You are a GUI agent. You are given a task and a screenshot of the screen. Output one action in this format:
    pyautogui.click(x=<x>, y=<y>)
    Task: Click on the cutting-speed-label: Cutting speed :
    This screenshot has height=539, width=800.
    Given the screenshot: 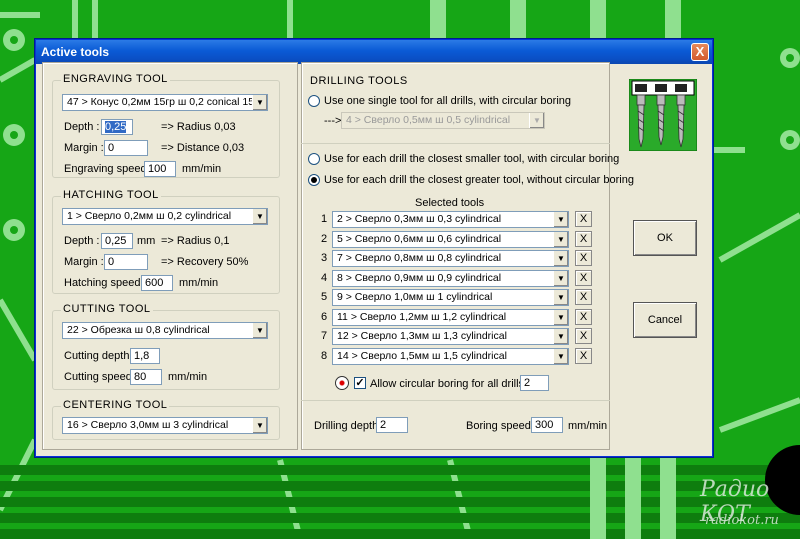 What is the action you would take?
    pyautogui.click(x=101, y=377)
    